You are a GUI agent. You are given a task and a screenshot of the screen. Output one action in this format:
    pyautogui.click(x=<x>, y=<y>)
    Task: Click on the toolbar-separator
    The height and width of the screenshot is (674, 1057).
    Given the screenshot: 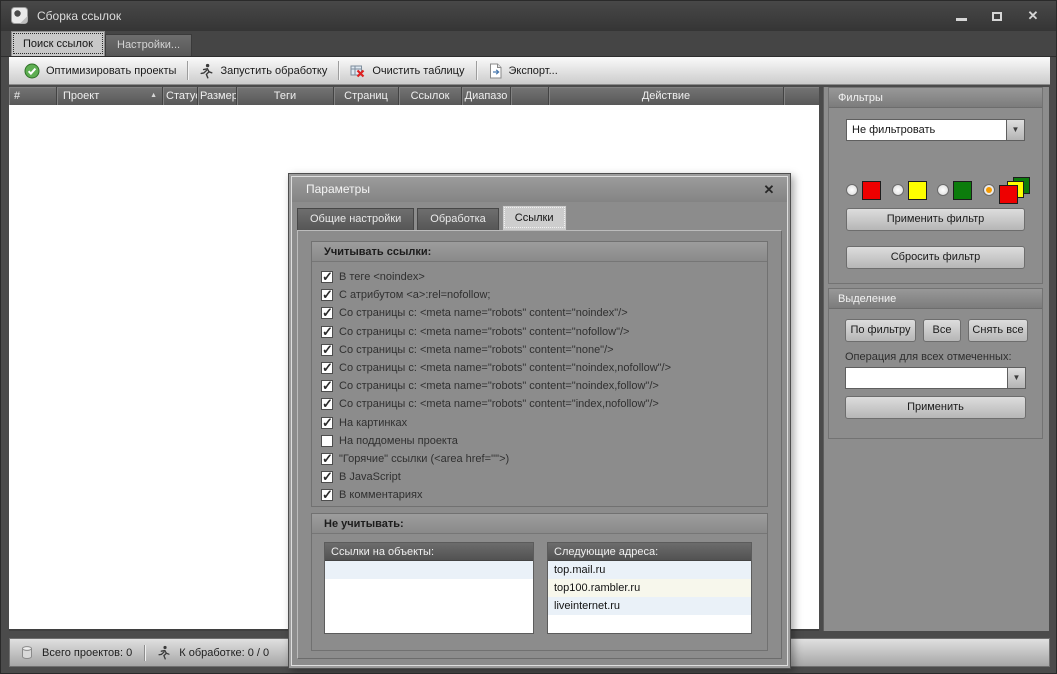 What is the action you would take?
    pyautogui.click(x=339, y=70)
    